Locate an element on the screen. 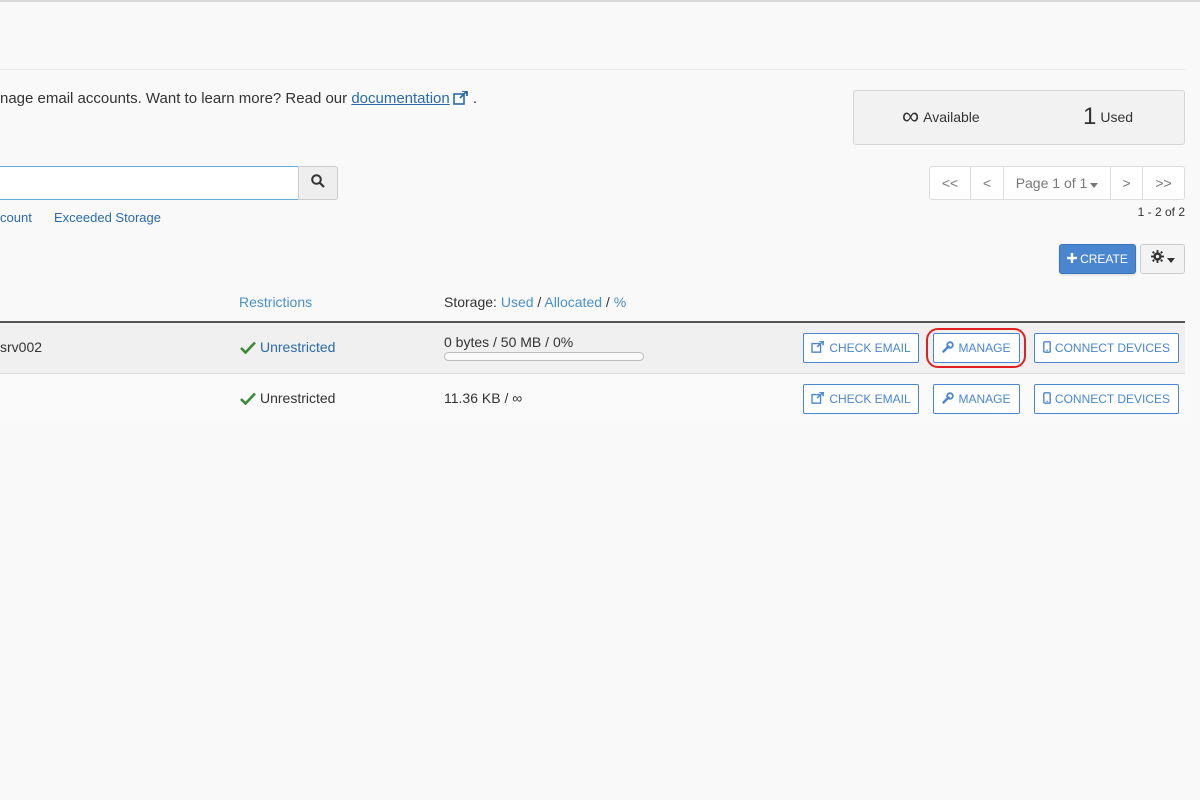  next-page-button: > is located at coordinates (1127, 183).